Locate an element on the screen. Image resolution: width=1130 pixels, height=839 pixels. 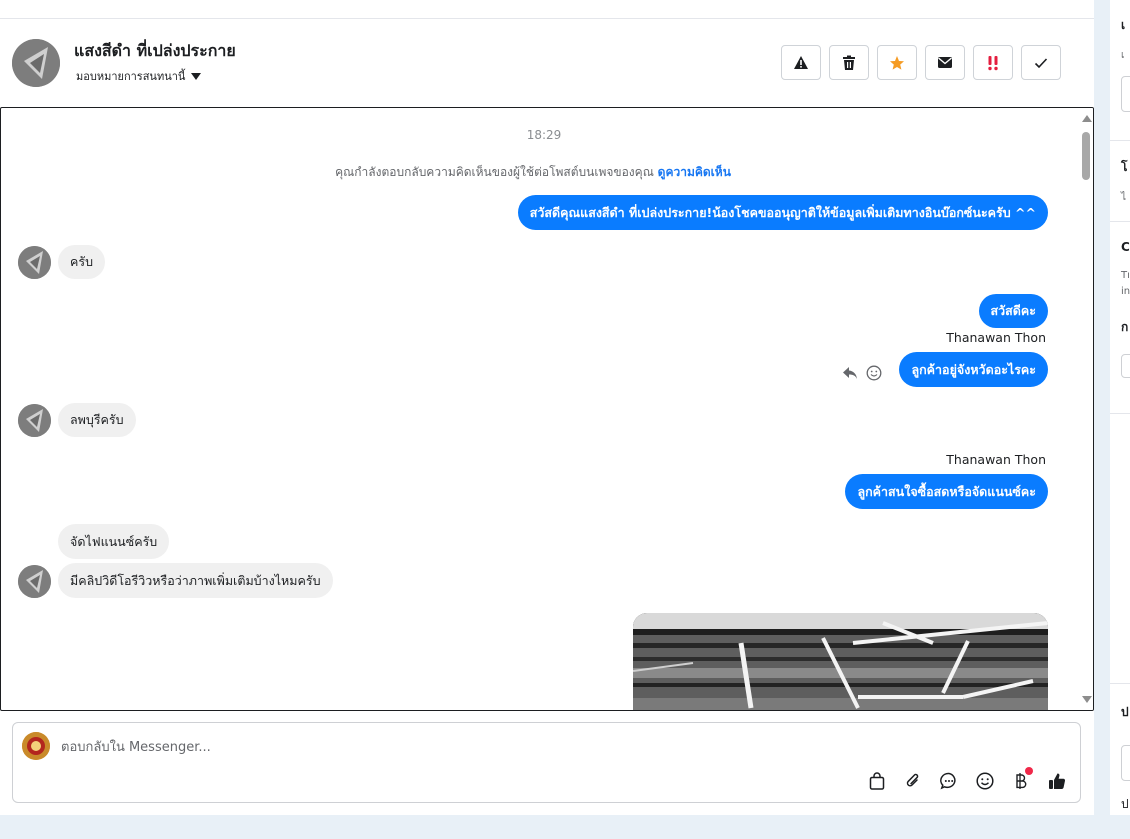
saved-replies-button is located at coordinates (949, 781).